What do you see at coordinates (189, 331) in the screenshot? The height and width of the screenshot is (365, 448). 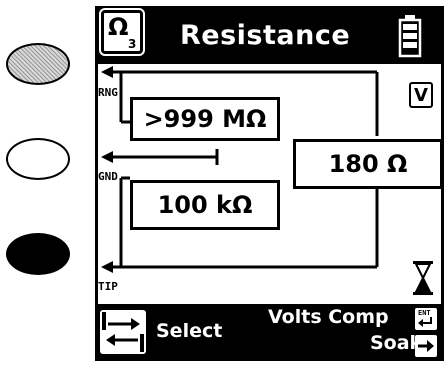 I see `select-label: Select` at bounding box center [189, 331].